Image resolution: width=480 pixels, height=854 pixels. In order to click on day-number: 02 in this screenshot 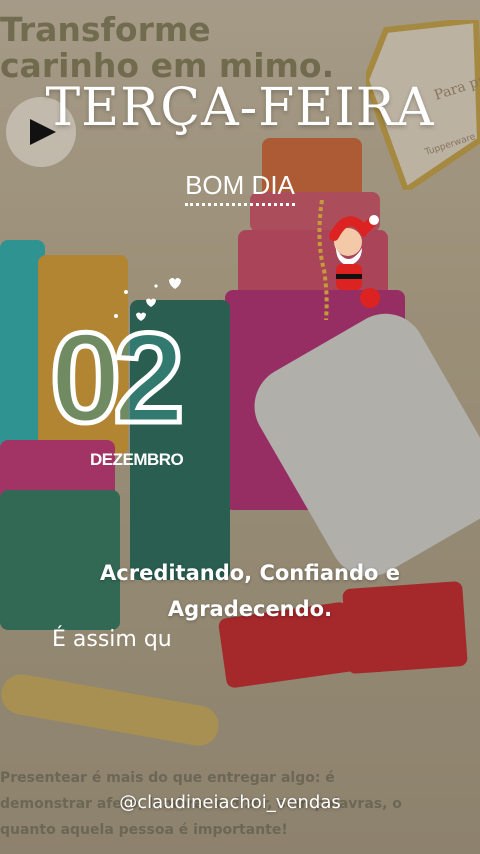, I will do `click(120, 382)`.